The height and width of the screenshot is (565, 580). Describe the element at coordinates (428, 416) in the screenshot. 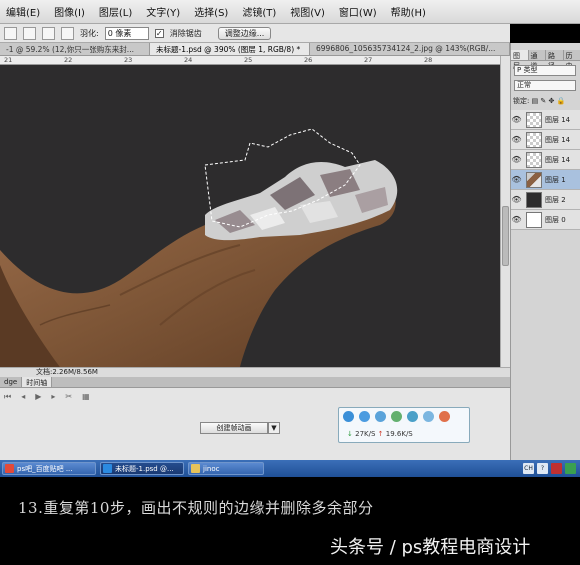

I see `tool-icon` at that location.